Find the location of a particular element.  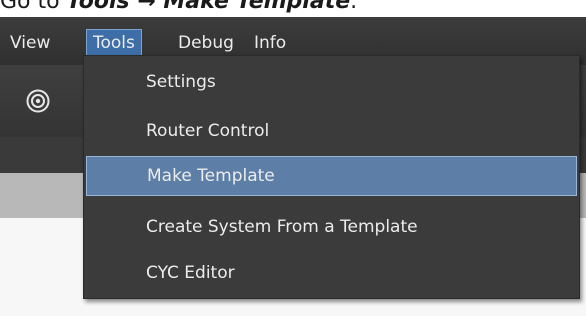

menu-info: Info is located at coordinates (270, 43).